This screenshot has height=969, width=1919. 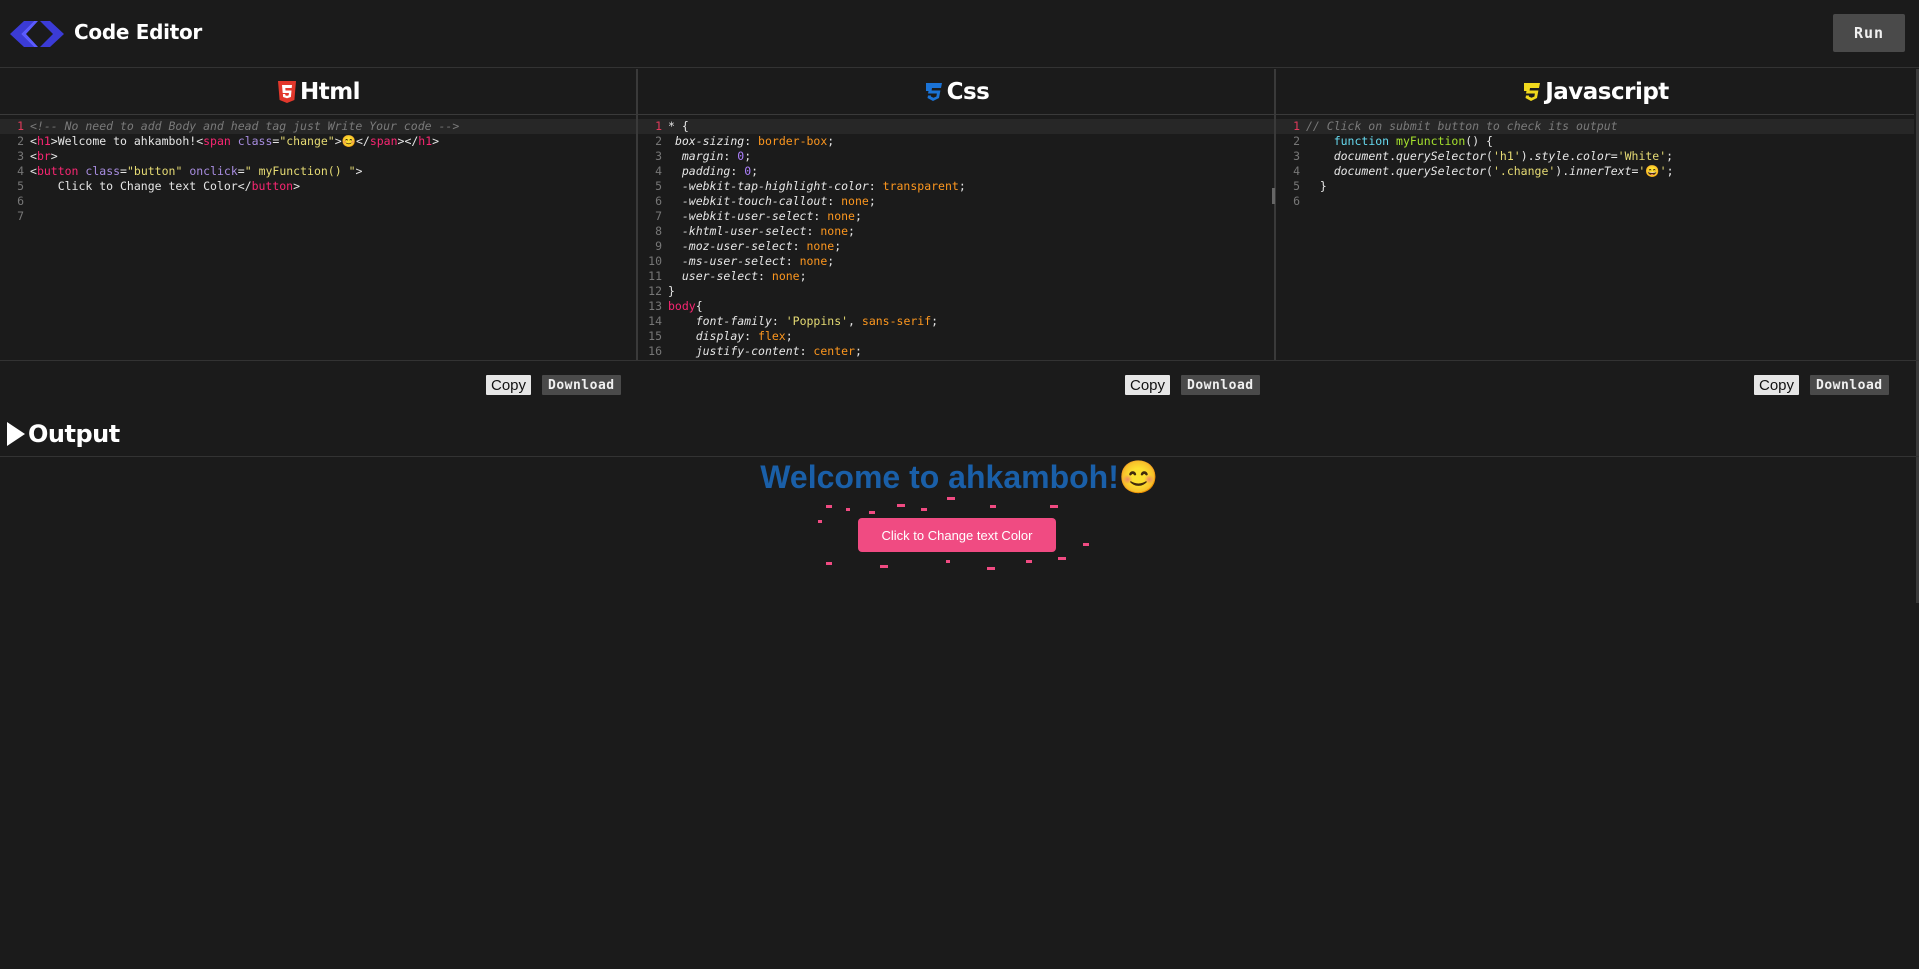 What do you see at coordinates (956, 306) in the screenshot?
I see `code-line: 13 body{` at bounding box center [956, 306].